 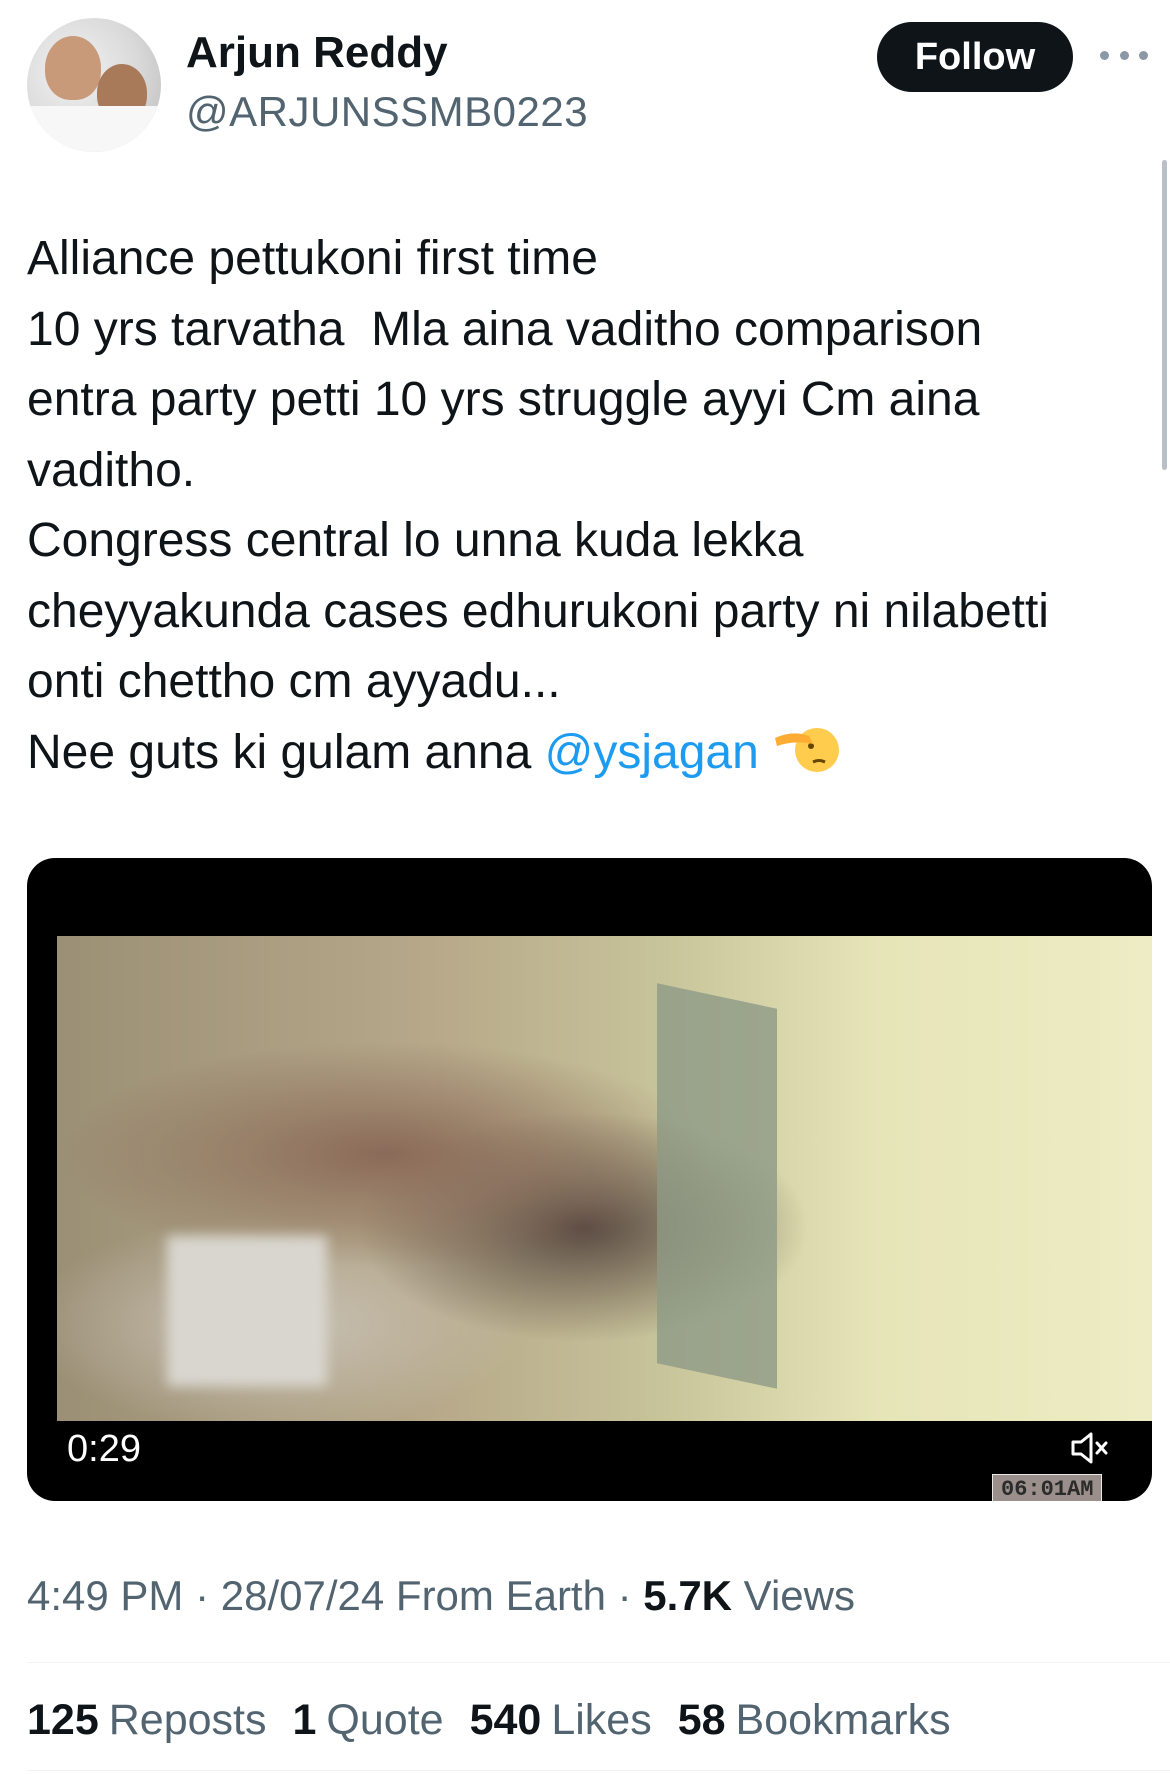 I want to click on post-location: From Earth, so click(x=495, y=1595).